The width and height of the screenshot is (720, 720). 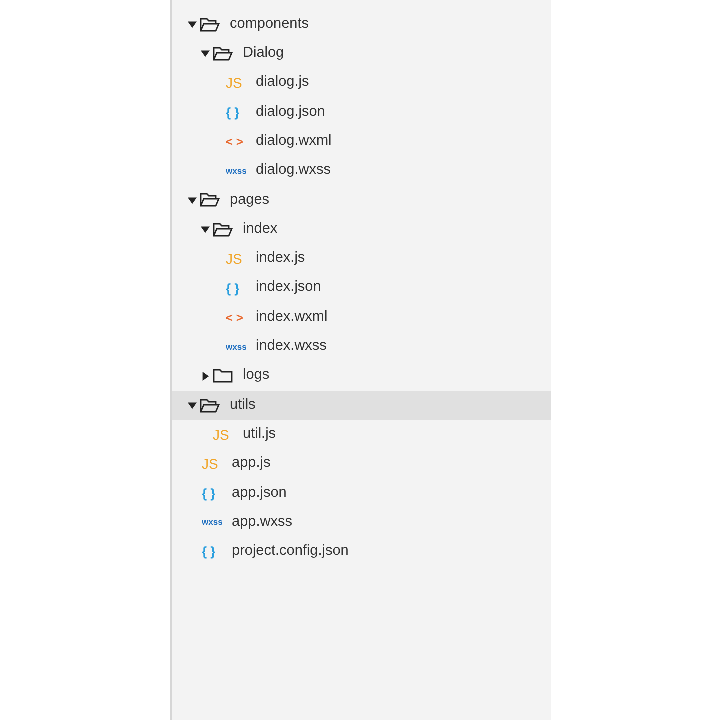 What do you see at coordinates (361, 347) in the screenshot?
I see `tree-row: wxss index.wxss` at bounding box center [361, 347].